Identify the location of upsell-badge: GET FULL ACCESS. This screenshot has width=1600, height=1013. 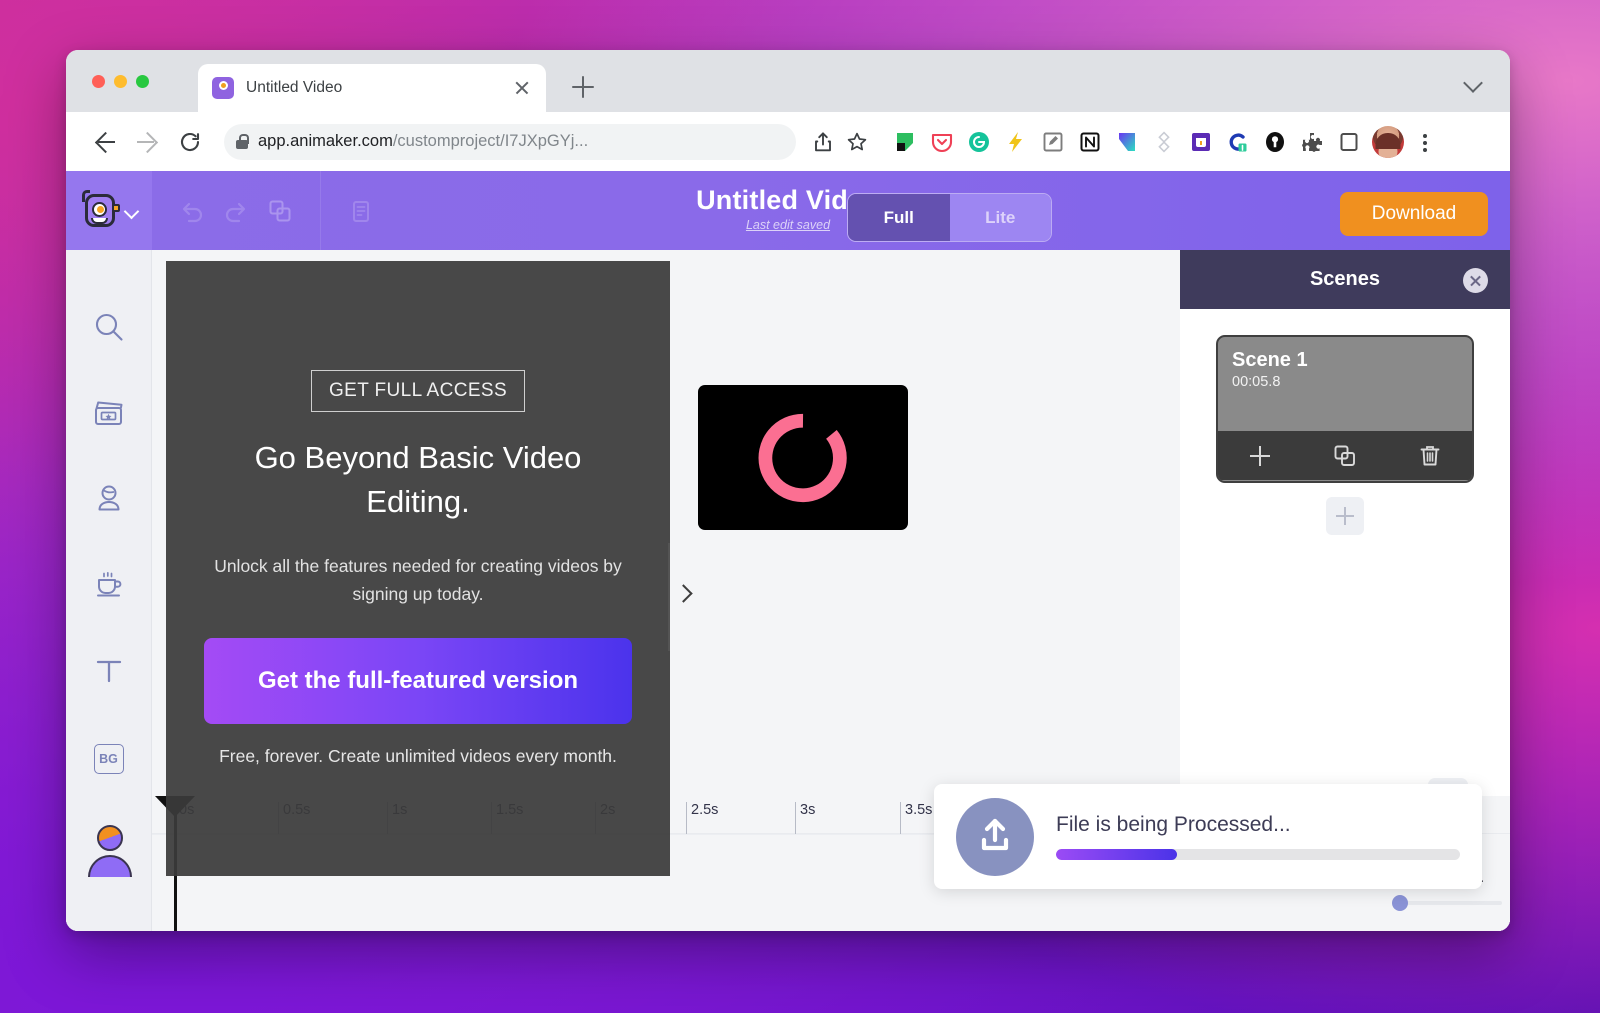
(418, 390).